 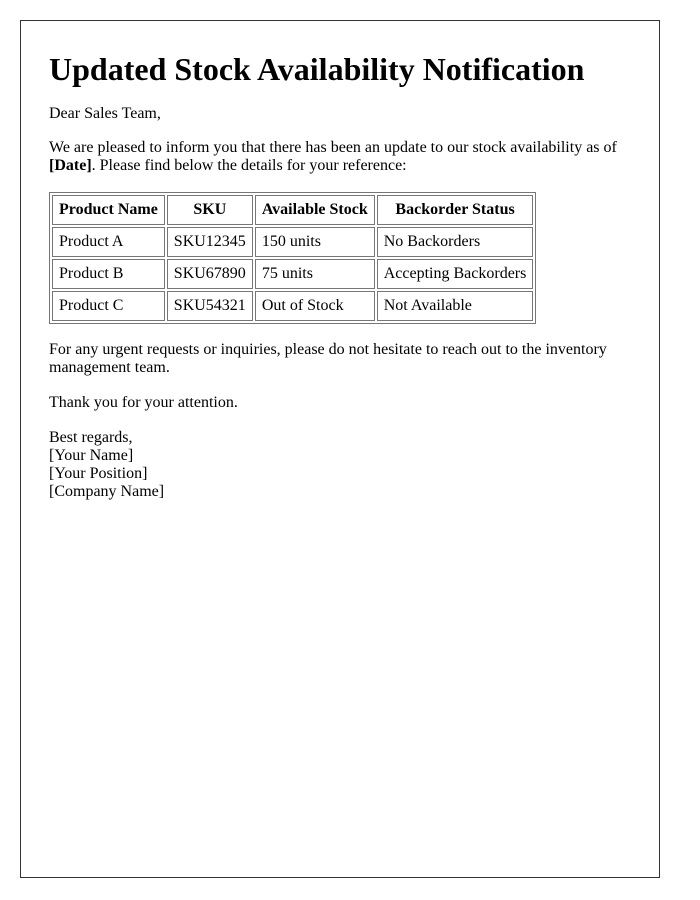 What do you see at coordinates (91, 437) in the screenshot?
I see `signature-closing: Best regards,` at bounding box center [91, 437].